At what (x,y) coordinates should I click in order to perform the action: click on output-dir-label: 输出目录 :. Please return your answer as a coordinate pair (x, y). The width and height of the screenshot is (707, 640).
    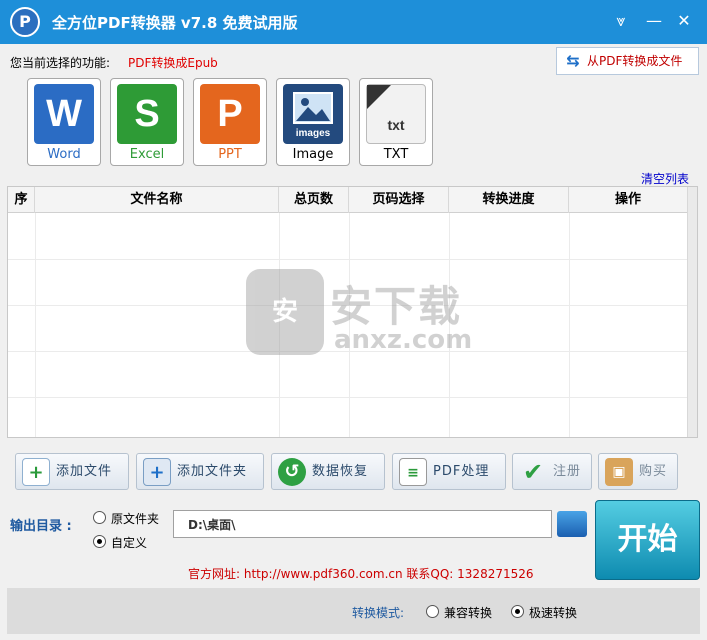
    Looking at the image, I should click on (41, 526).